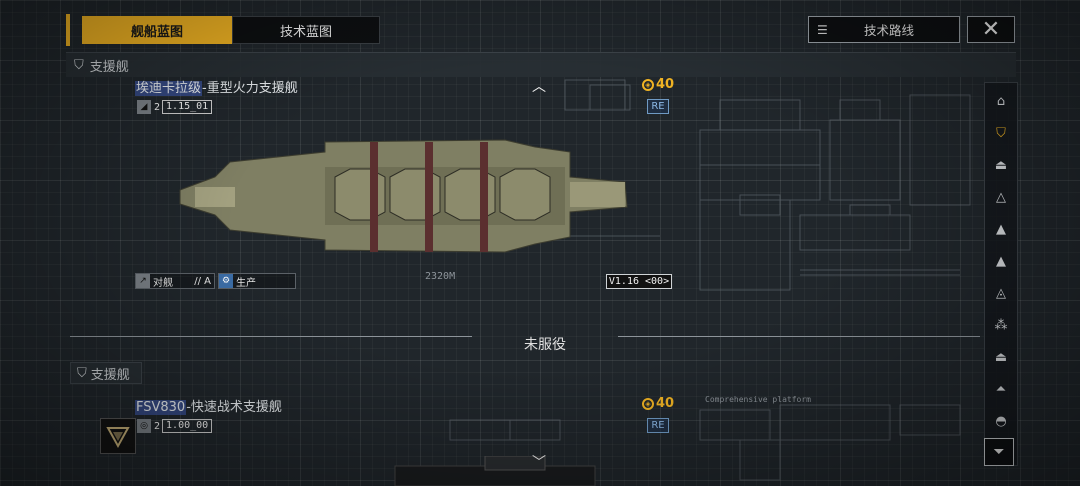  I want to click on close-button: ✕, so click(991, 29).